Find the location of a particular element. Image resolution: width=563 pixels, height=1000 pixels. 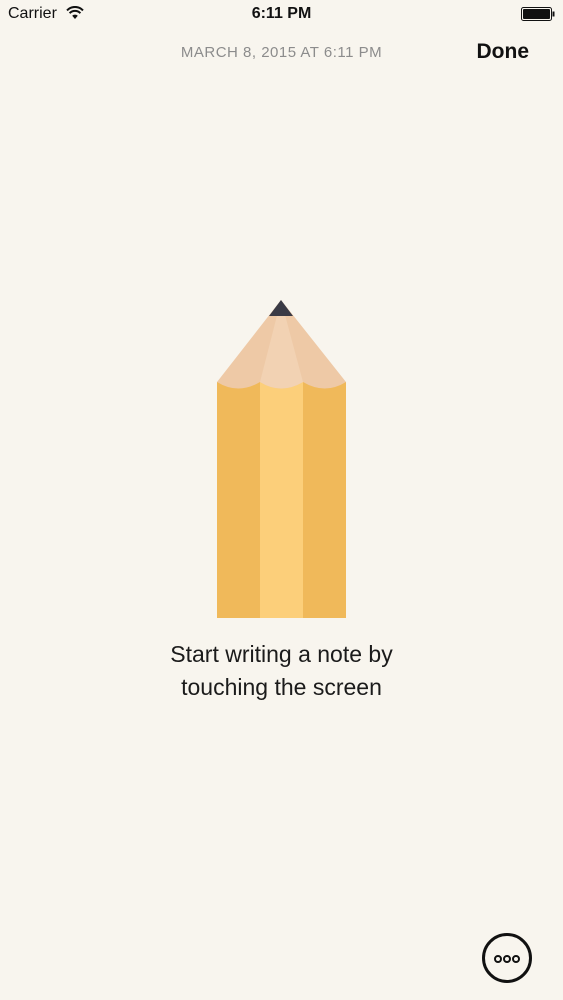

more-button is located at coordinates (507, 958).